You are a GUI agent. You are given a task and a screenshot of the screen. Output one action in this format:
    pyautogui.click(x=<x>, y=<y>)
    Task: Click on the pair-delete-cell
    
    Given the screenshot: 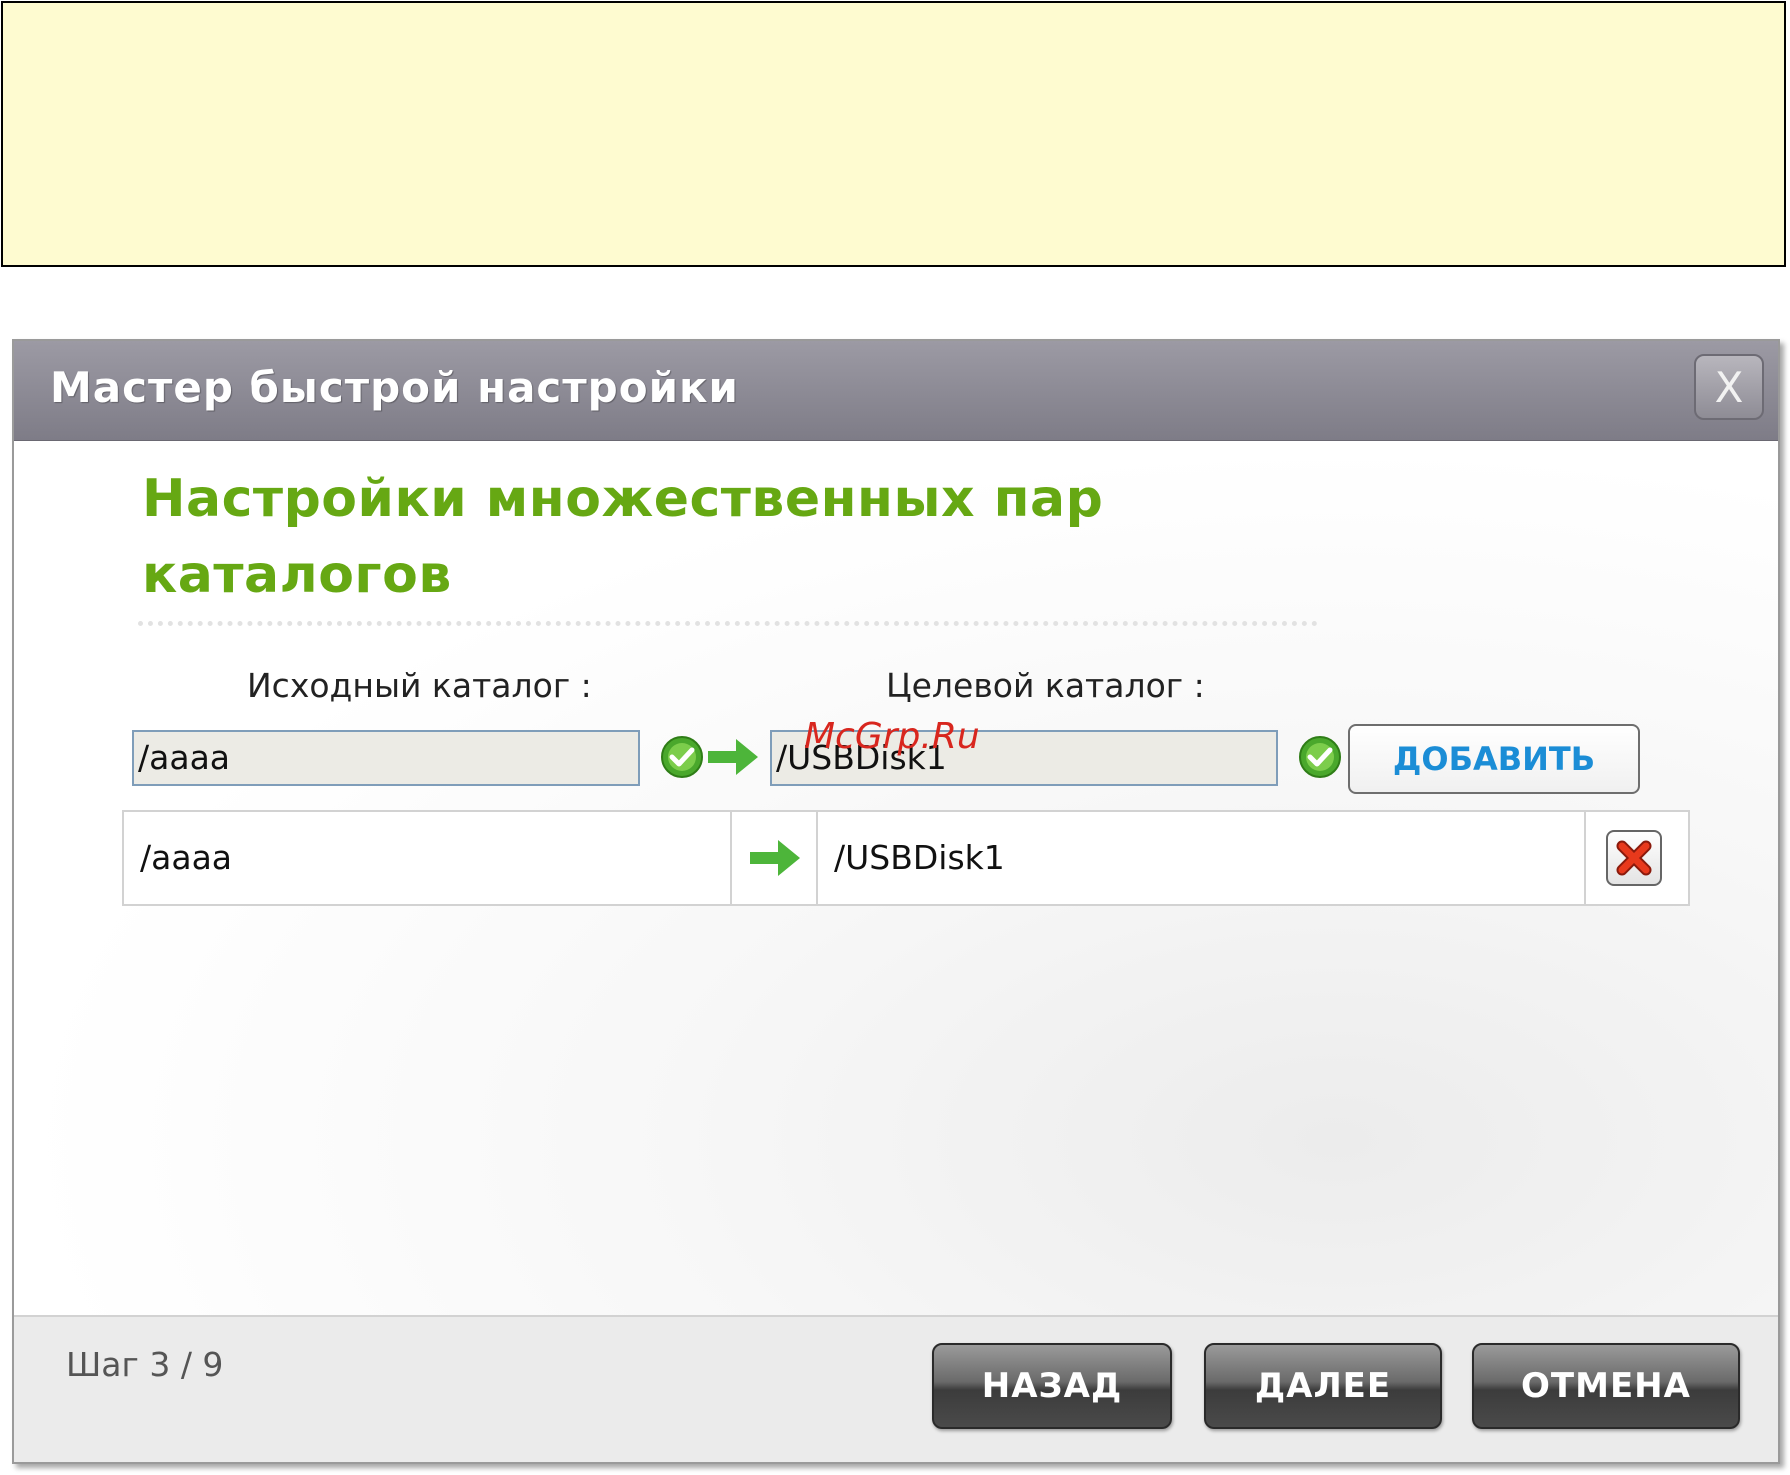 What is the action you would take?
    pyautogui.click(x=1637, y=858)
    